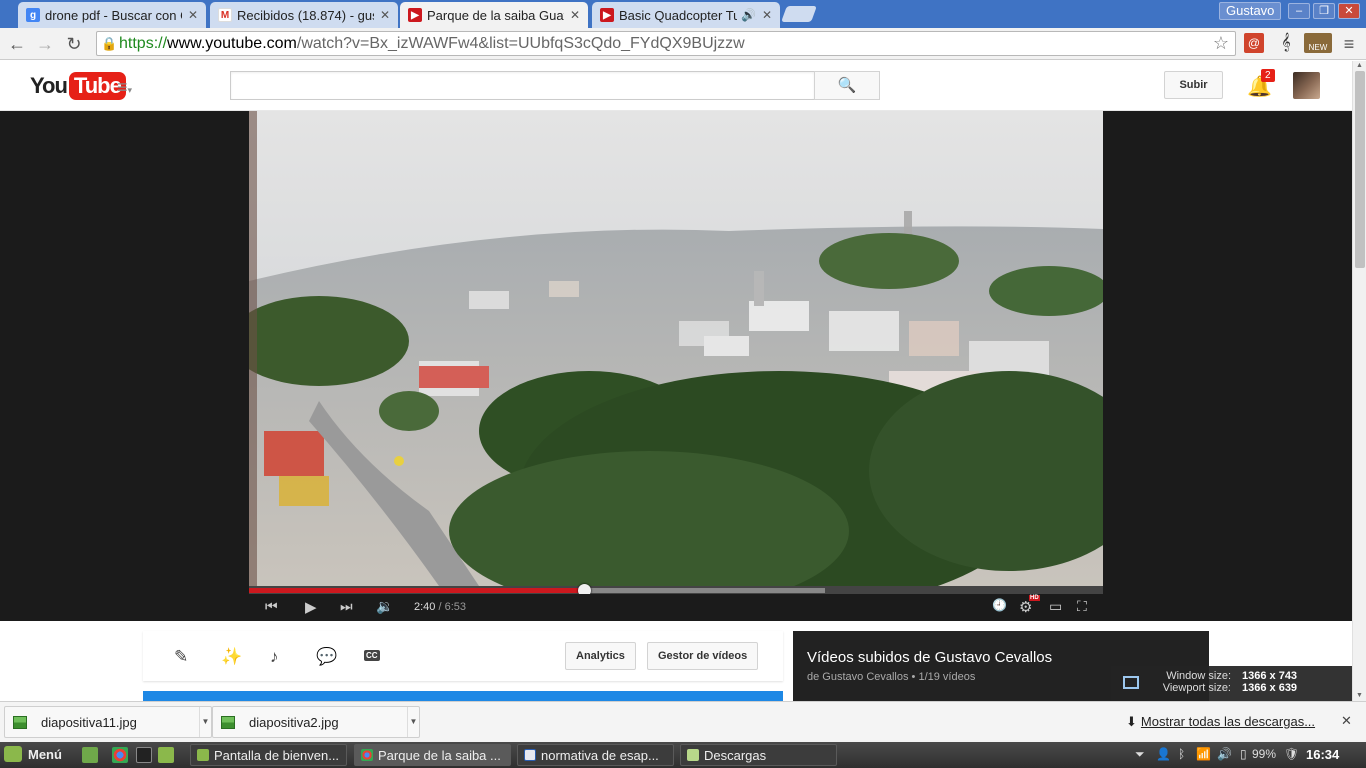 Image resolution: width=1366 pixels, height=768 pixels. Describe the element at coordinates (78, 86) in the screenshot. I see `youtube-logo: You Tube` at that location.